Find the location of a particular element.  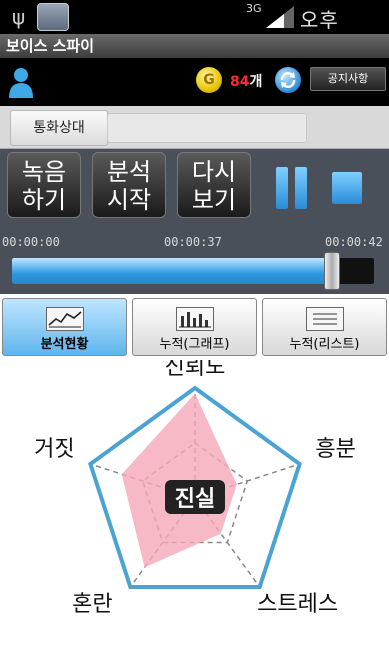

call-partner-tab: 통화상대 is located at coordinates (59, 128).